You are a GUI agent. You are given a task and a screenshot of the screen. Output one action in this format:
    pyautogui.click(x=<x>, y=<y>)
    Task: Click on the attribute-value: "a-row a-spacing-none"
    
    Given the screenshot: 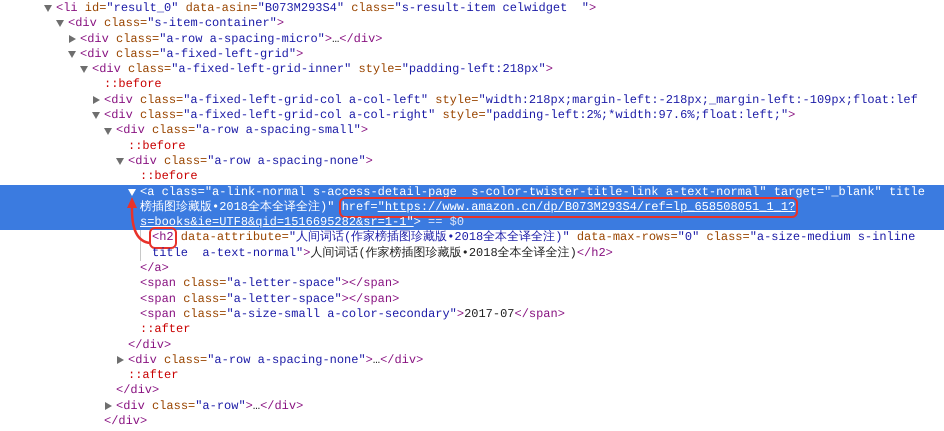 What is the action you would take?
    pyautogui.click(x=286, y=360)
    